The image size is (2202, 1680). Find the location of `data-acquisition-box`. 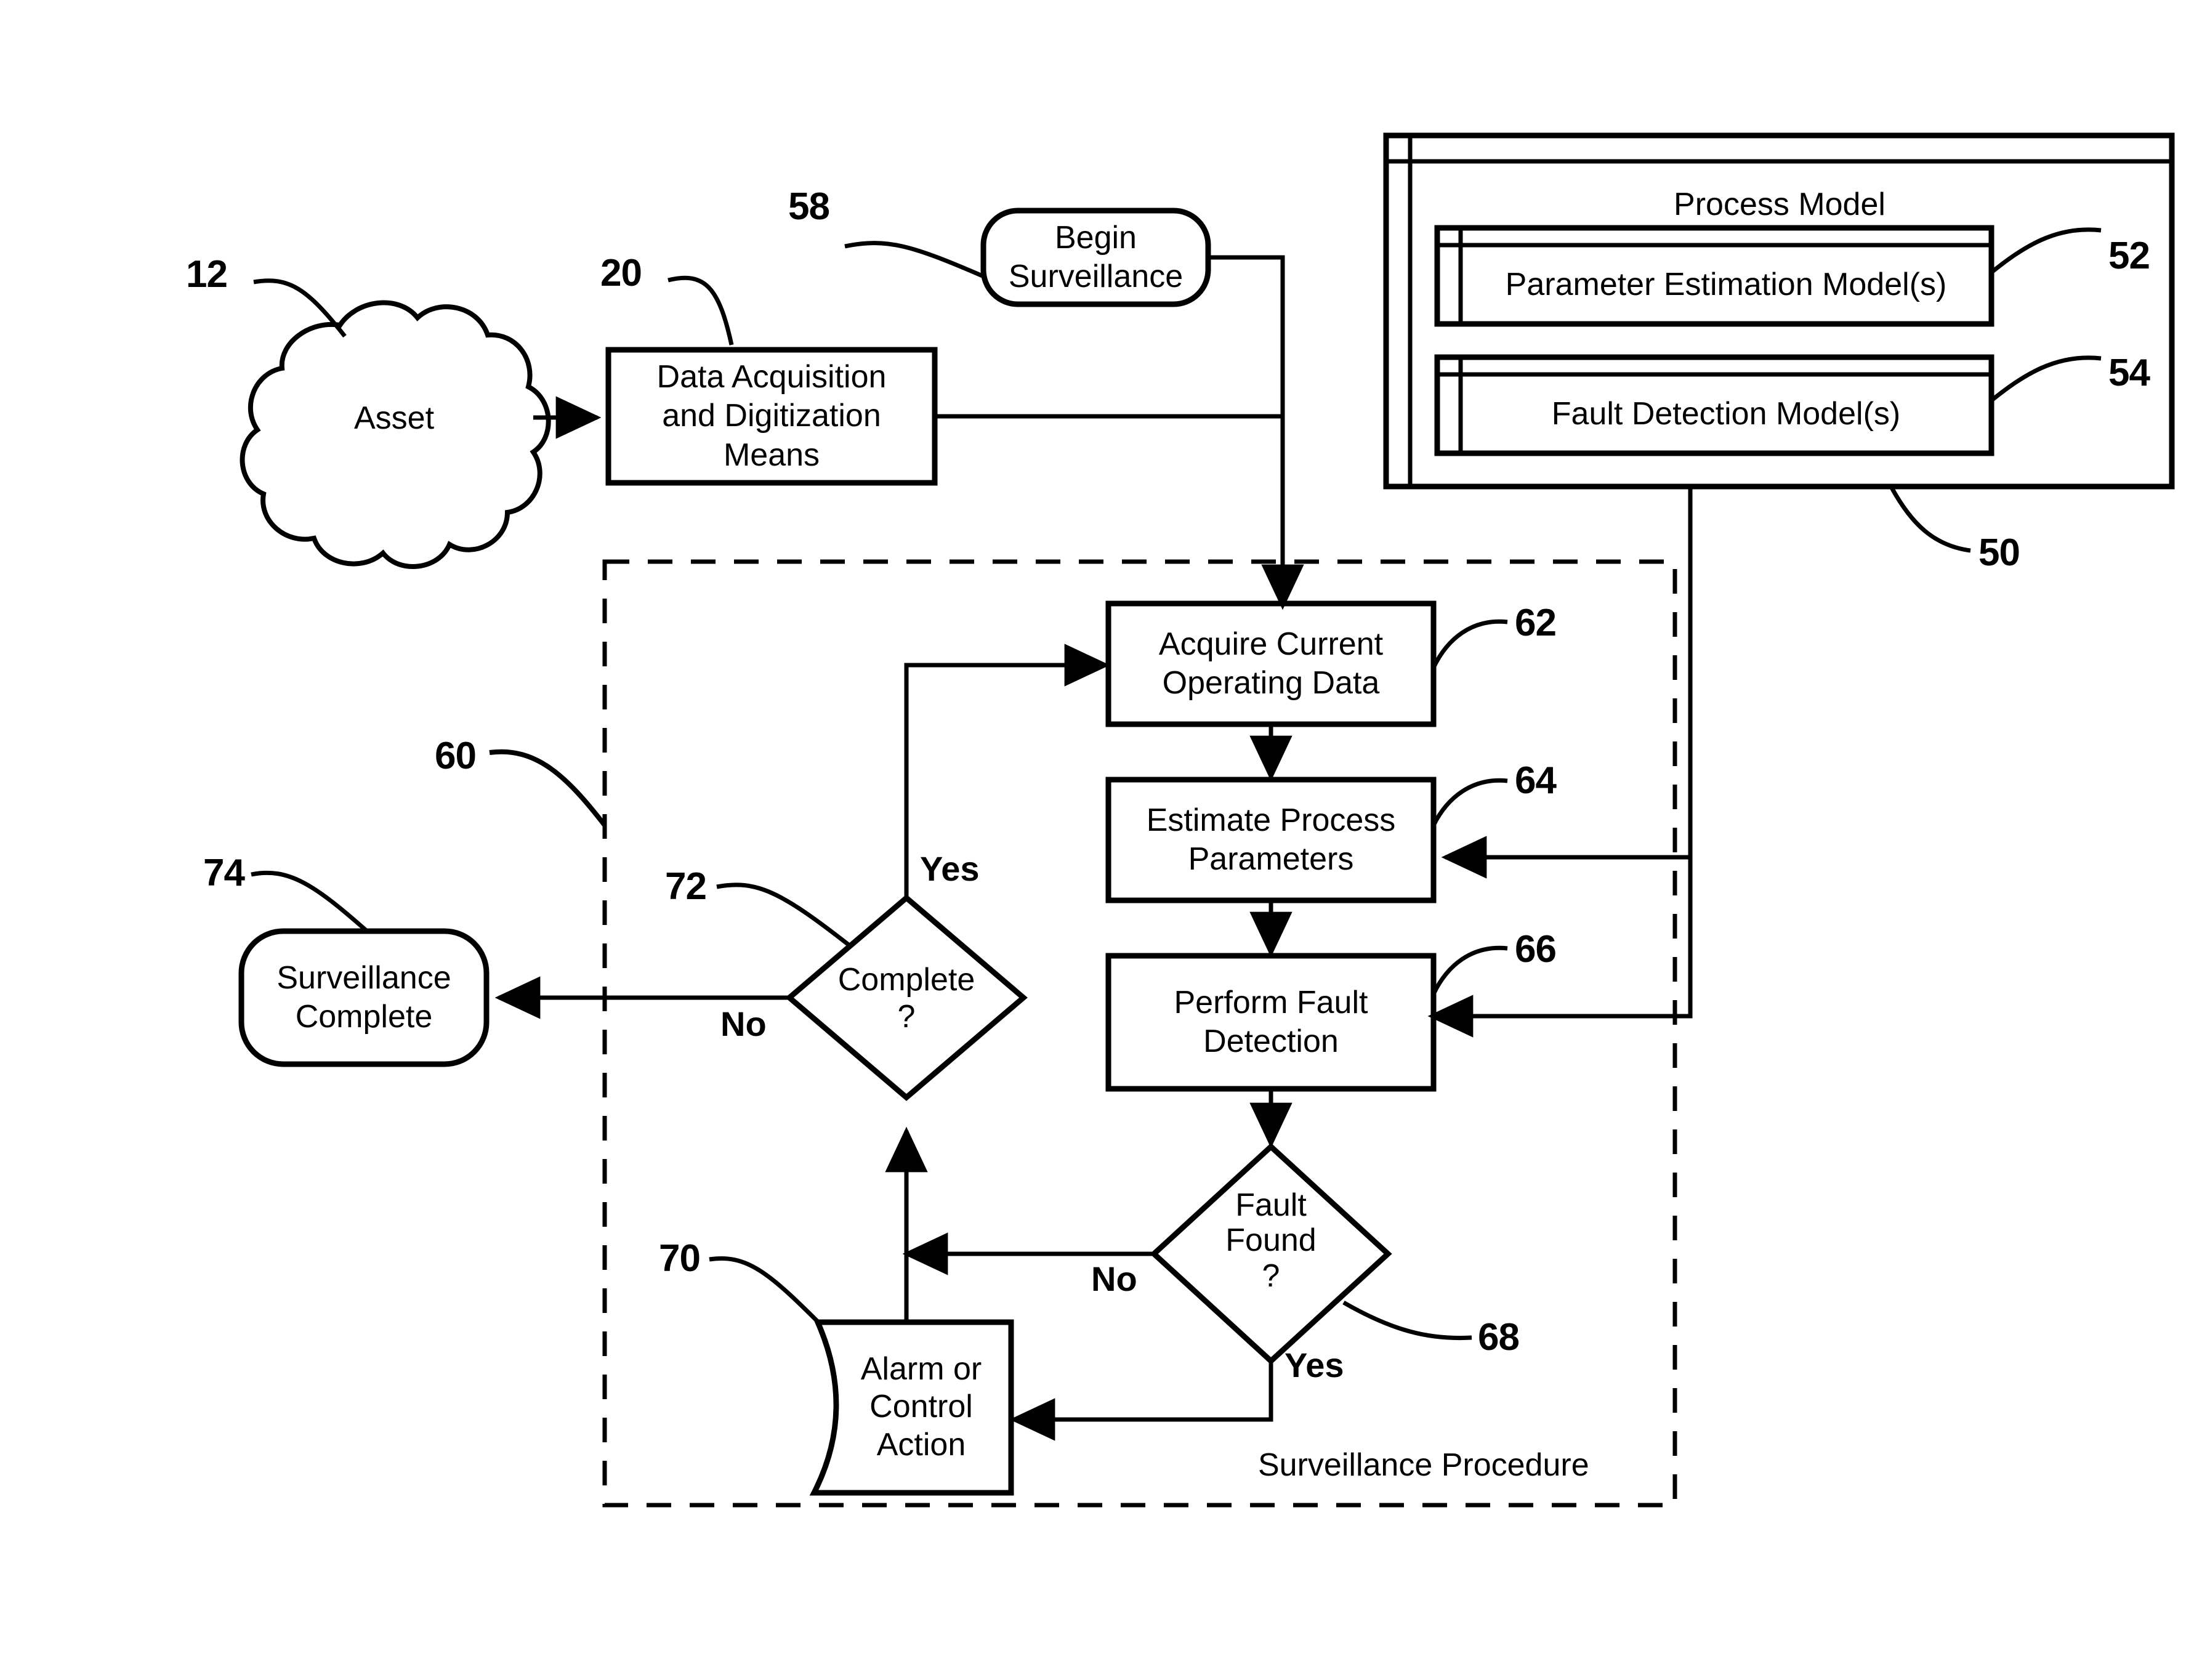

data-acquisition-box is located at coordinates (771, 417).